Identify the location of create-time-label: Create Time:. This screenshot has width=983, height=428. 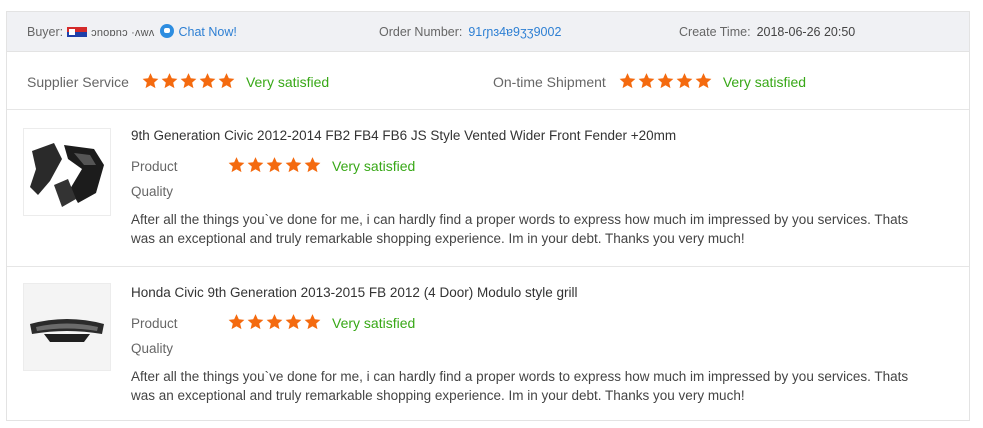
(715, 32).